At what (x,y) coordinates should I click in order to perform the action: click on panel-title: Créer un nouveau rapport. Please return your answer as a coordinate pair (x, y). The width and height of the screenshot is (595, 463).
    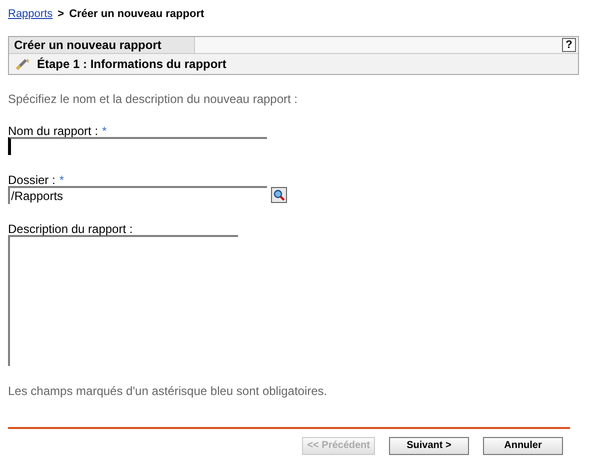
    Looking at the image, I should click on (102, 44).